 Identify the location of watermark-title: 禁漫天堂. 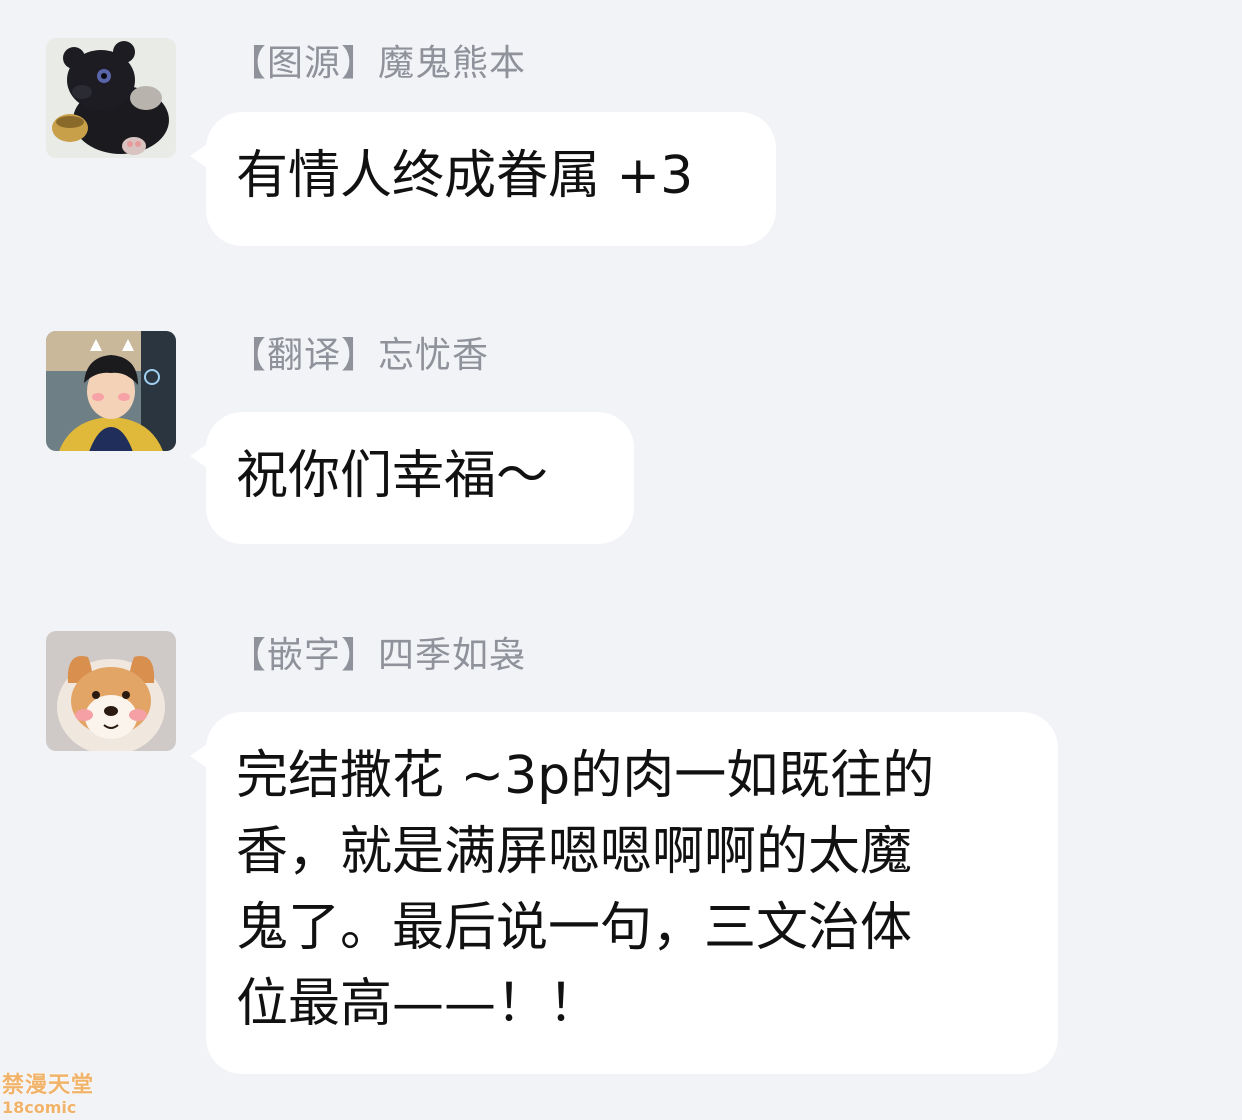
(48, 1085).